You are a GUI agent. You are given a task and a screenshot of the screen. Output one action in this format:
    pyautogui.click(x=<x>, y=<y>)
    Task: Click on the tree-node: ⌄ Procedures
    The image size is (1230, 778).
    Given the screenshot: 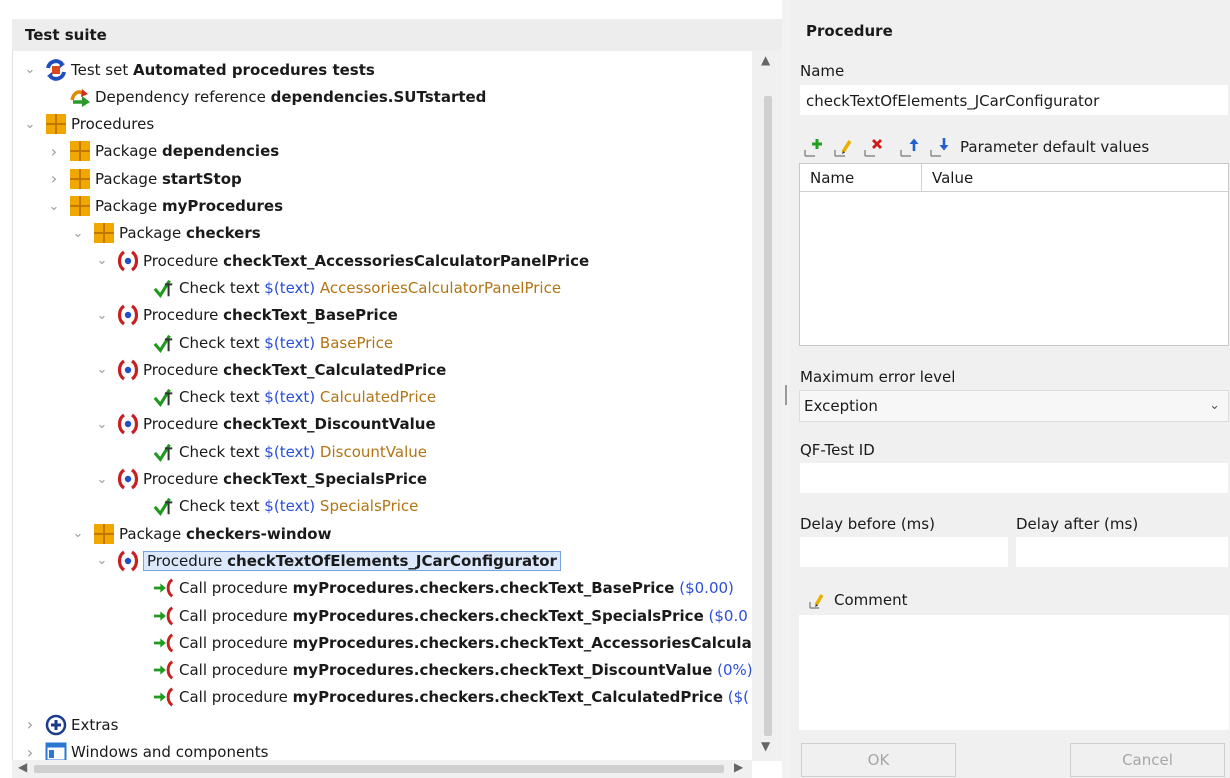 What is the action you would take?
    pyautogui.click(x=87, y=124)
    